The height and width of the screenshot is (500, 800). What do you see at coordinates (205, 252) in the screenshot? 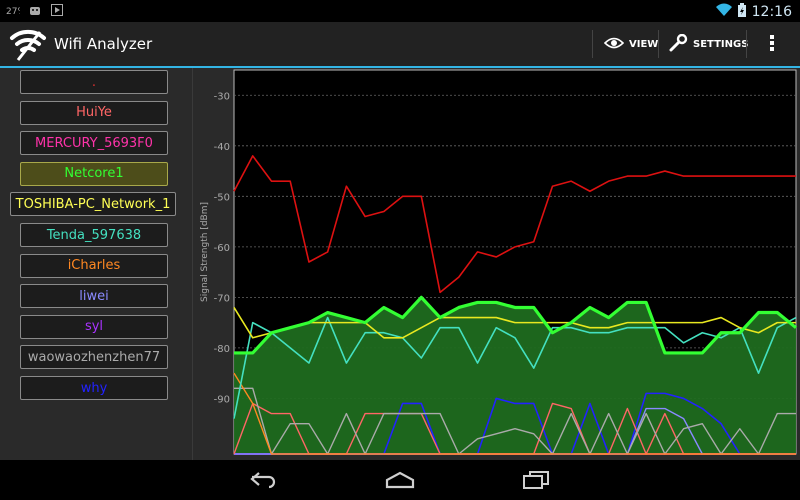
I see `y-axis-label: Signal Strength [dBm]` at bounding box center [205, 252].